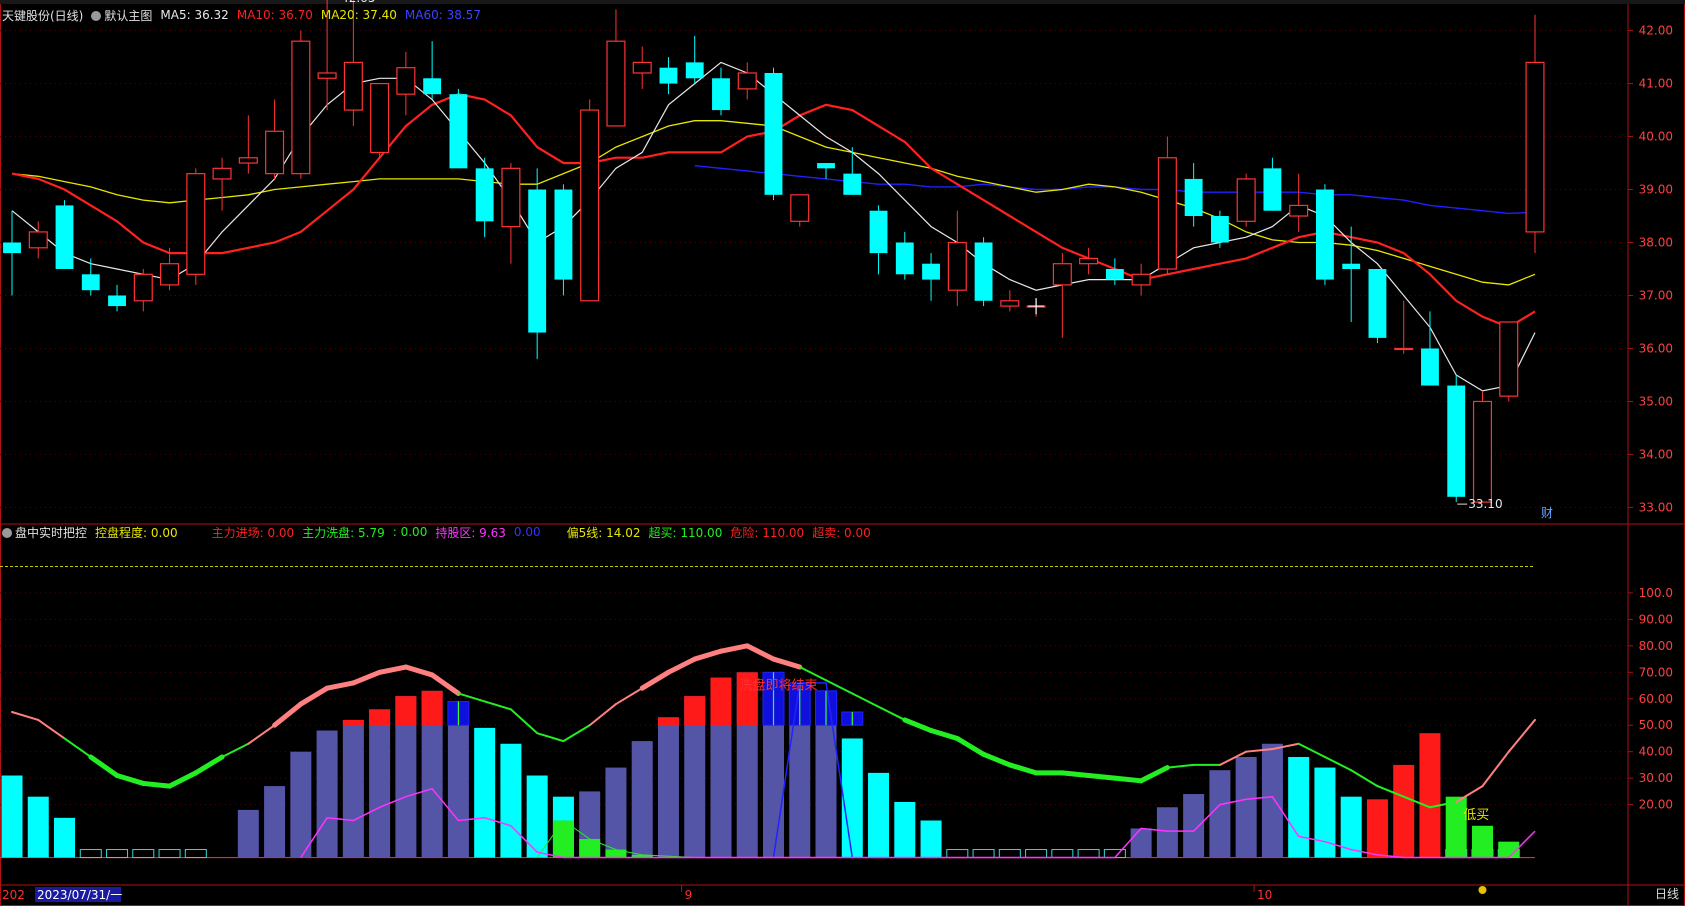  I want to click on main-chart-label: 默认主图, so click(128, 15).